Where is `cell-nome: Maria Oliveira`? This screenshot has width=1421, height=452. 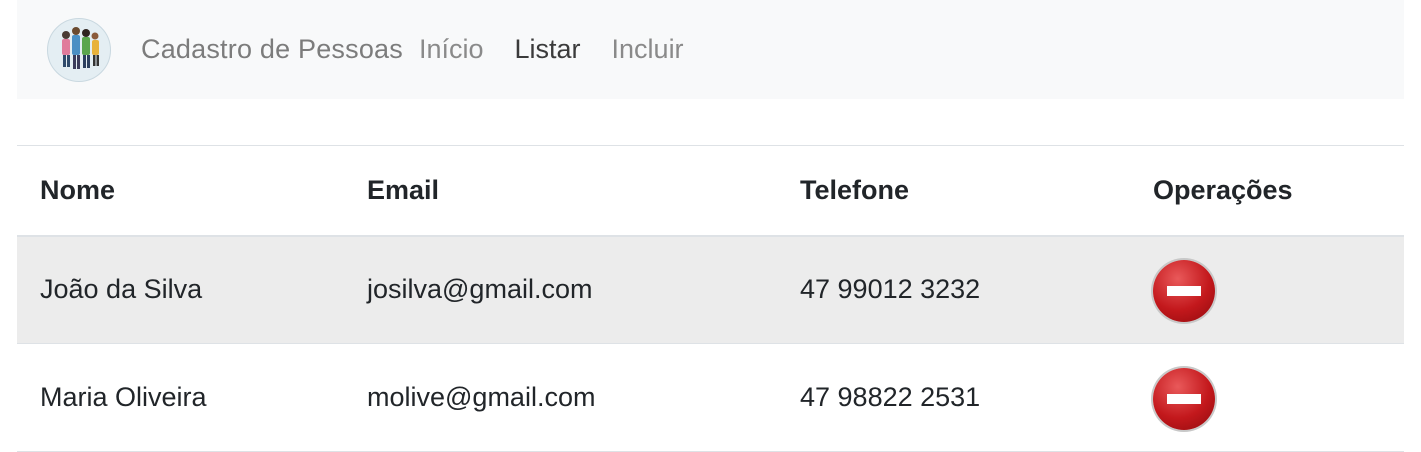 cell-nome: Maria Oliveira is located at coordinates (123, 397).